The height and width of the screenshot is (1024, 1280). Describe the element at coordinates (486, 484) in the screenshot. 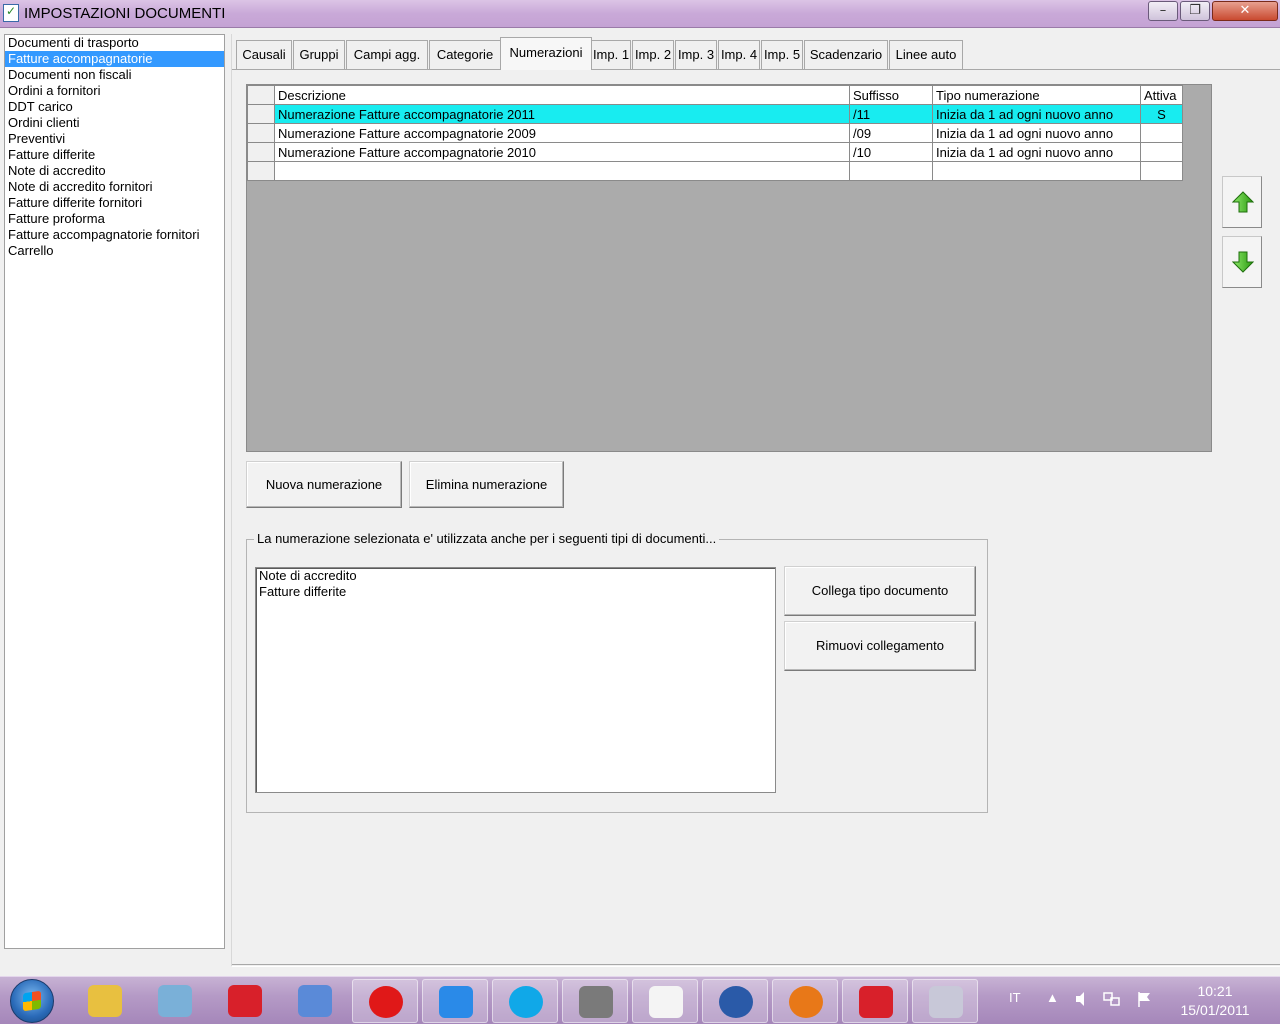

I see `delete-numbering-button: Elimina numerazione` at that location.